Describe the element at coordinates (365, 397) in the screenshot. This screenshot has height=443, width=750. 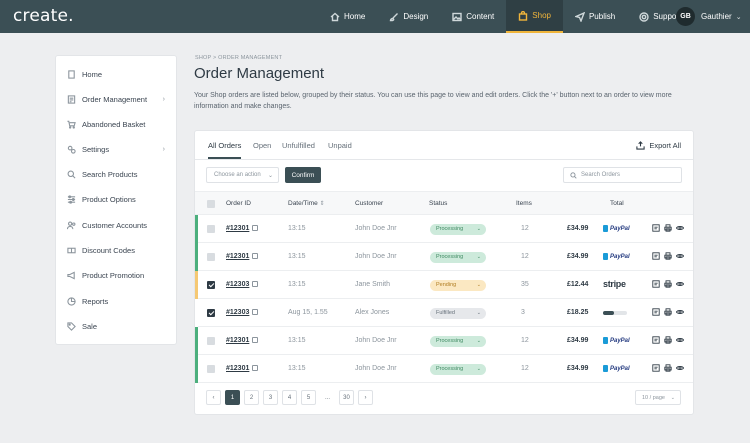
I see `next-page-button: ›` at that location.